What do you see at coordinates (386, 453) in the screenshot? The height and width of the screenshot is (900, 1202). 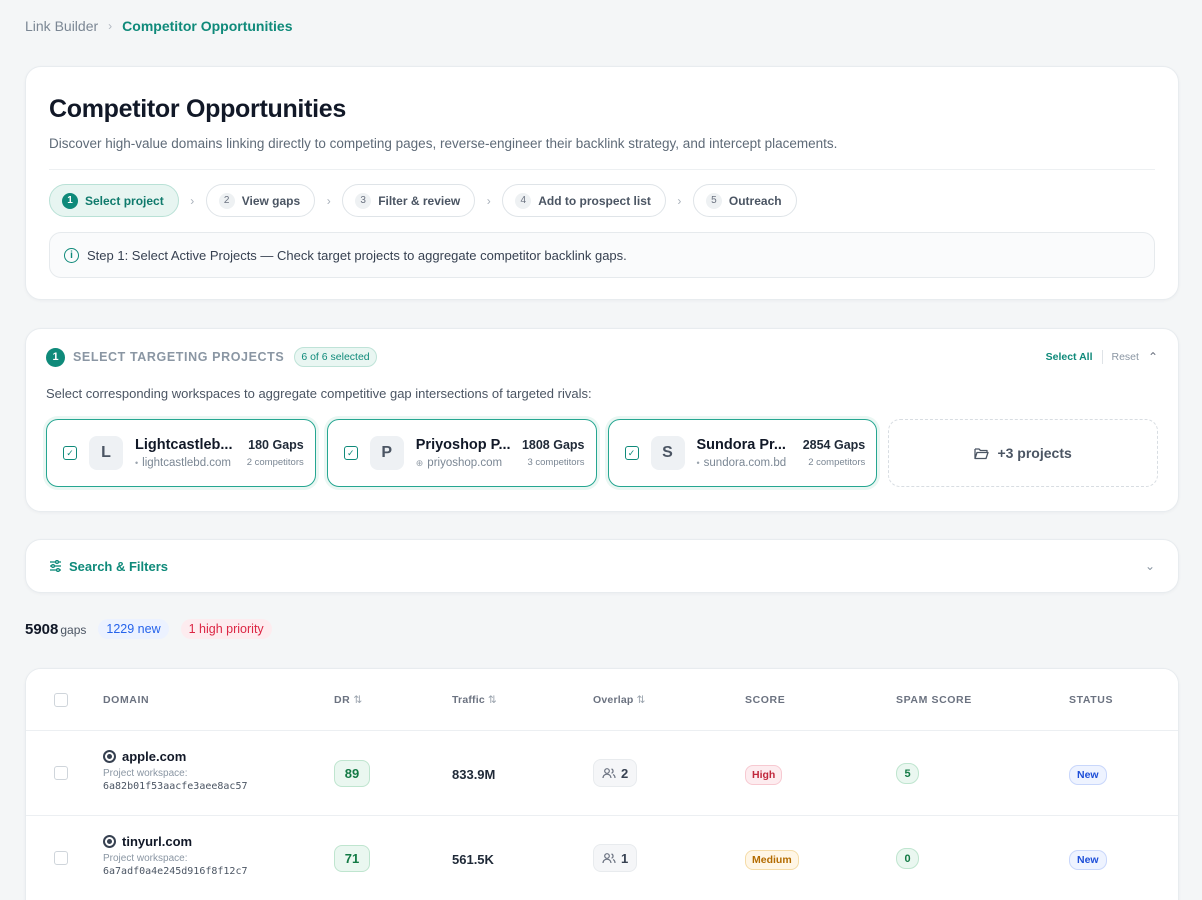 I see `project-avatar: P` at bounding box center [386, 453].